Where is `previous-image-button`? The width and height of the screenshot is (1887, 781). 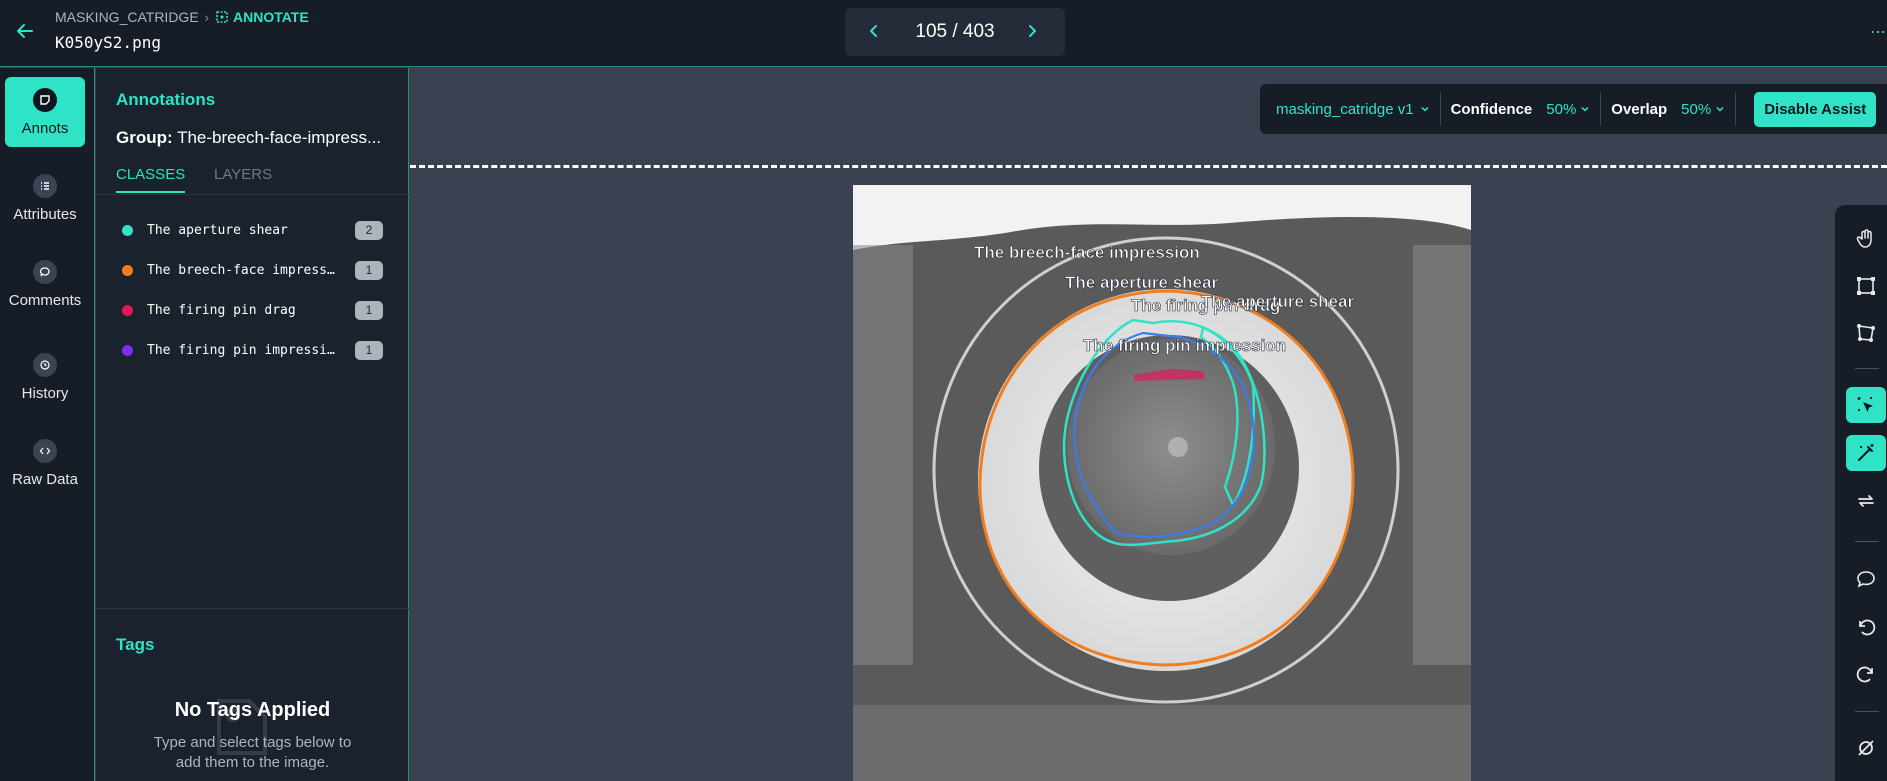 previous-image-button is located at coordinates (876, 32).